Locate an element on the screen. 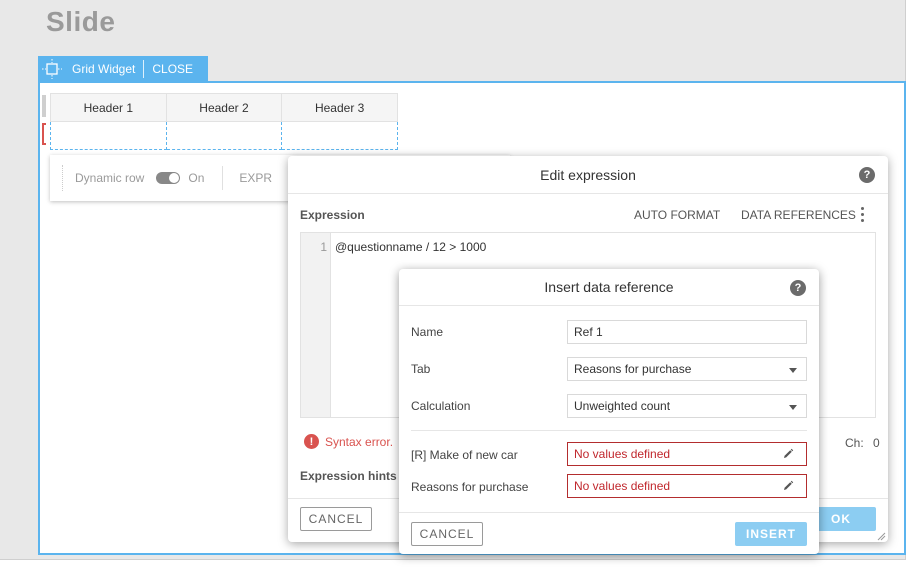  dialog-footer-divider is located at coordinates (609, 512).